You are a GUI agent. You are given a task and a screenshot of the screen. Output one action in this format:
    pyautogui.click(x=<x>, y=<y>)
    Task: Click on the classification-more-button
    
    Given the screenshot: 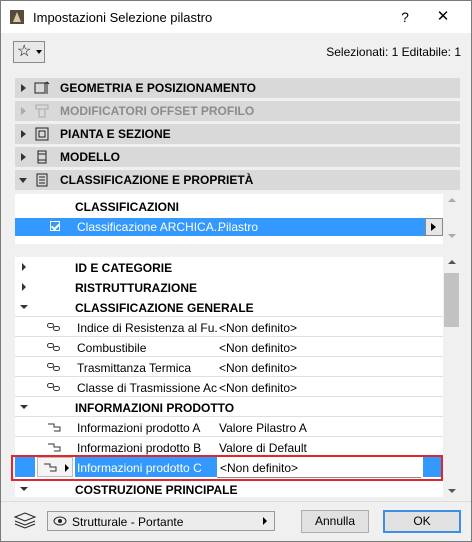 What is the action you would take?
    pyautogui.click(x=434, y=227)
    